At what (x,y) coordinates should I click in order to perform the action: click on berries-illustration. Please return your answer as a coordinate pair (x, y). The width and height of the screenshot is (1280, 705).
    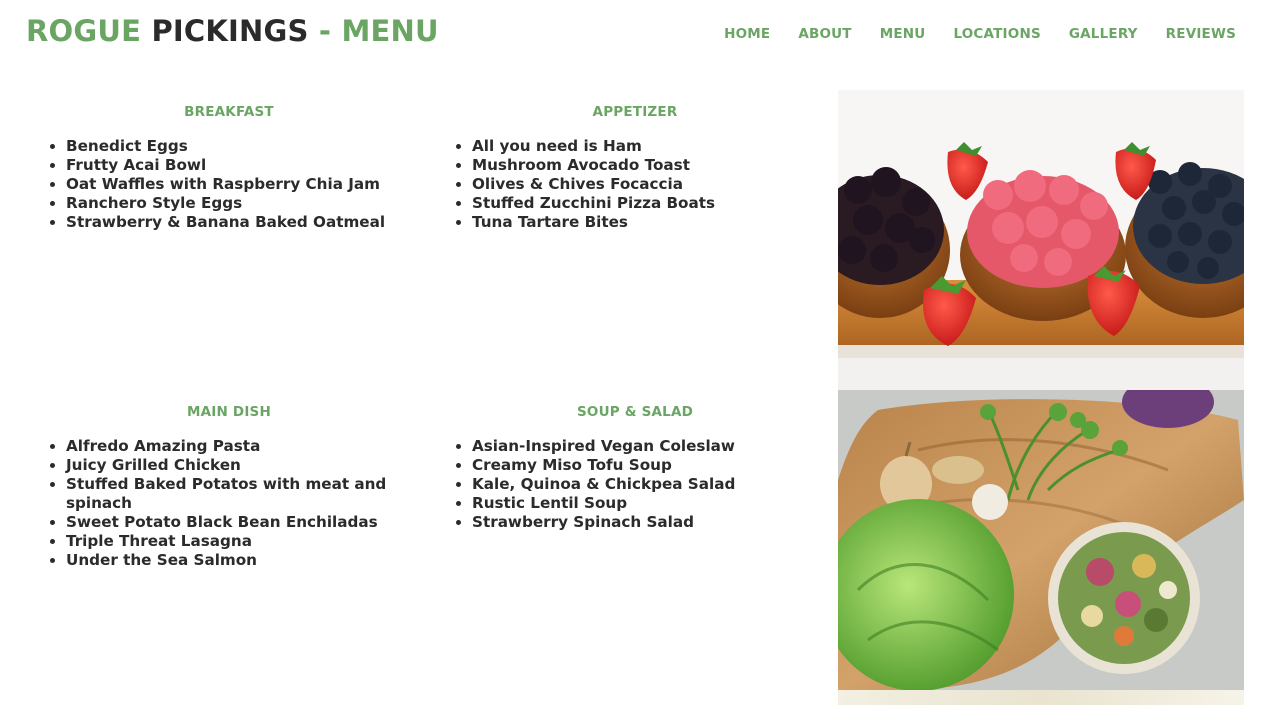
    Looking at the image, I should click on (1041, 240).